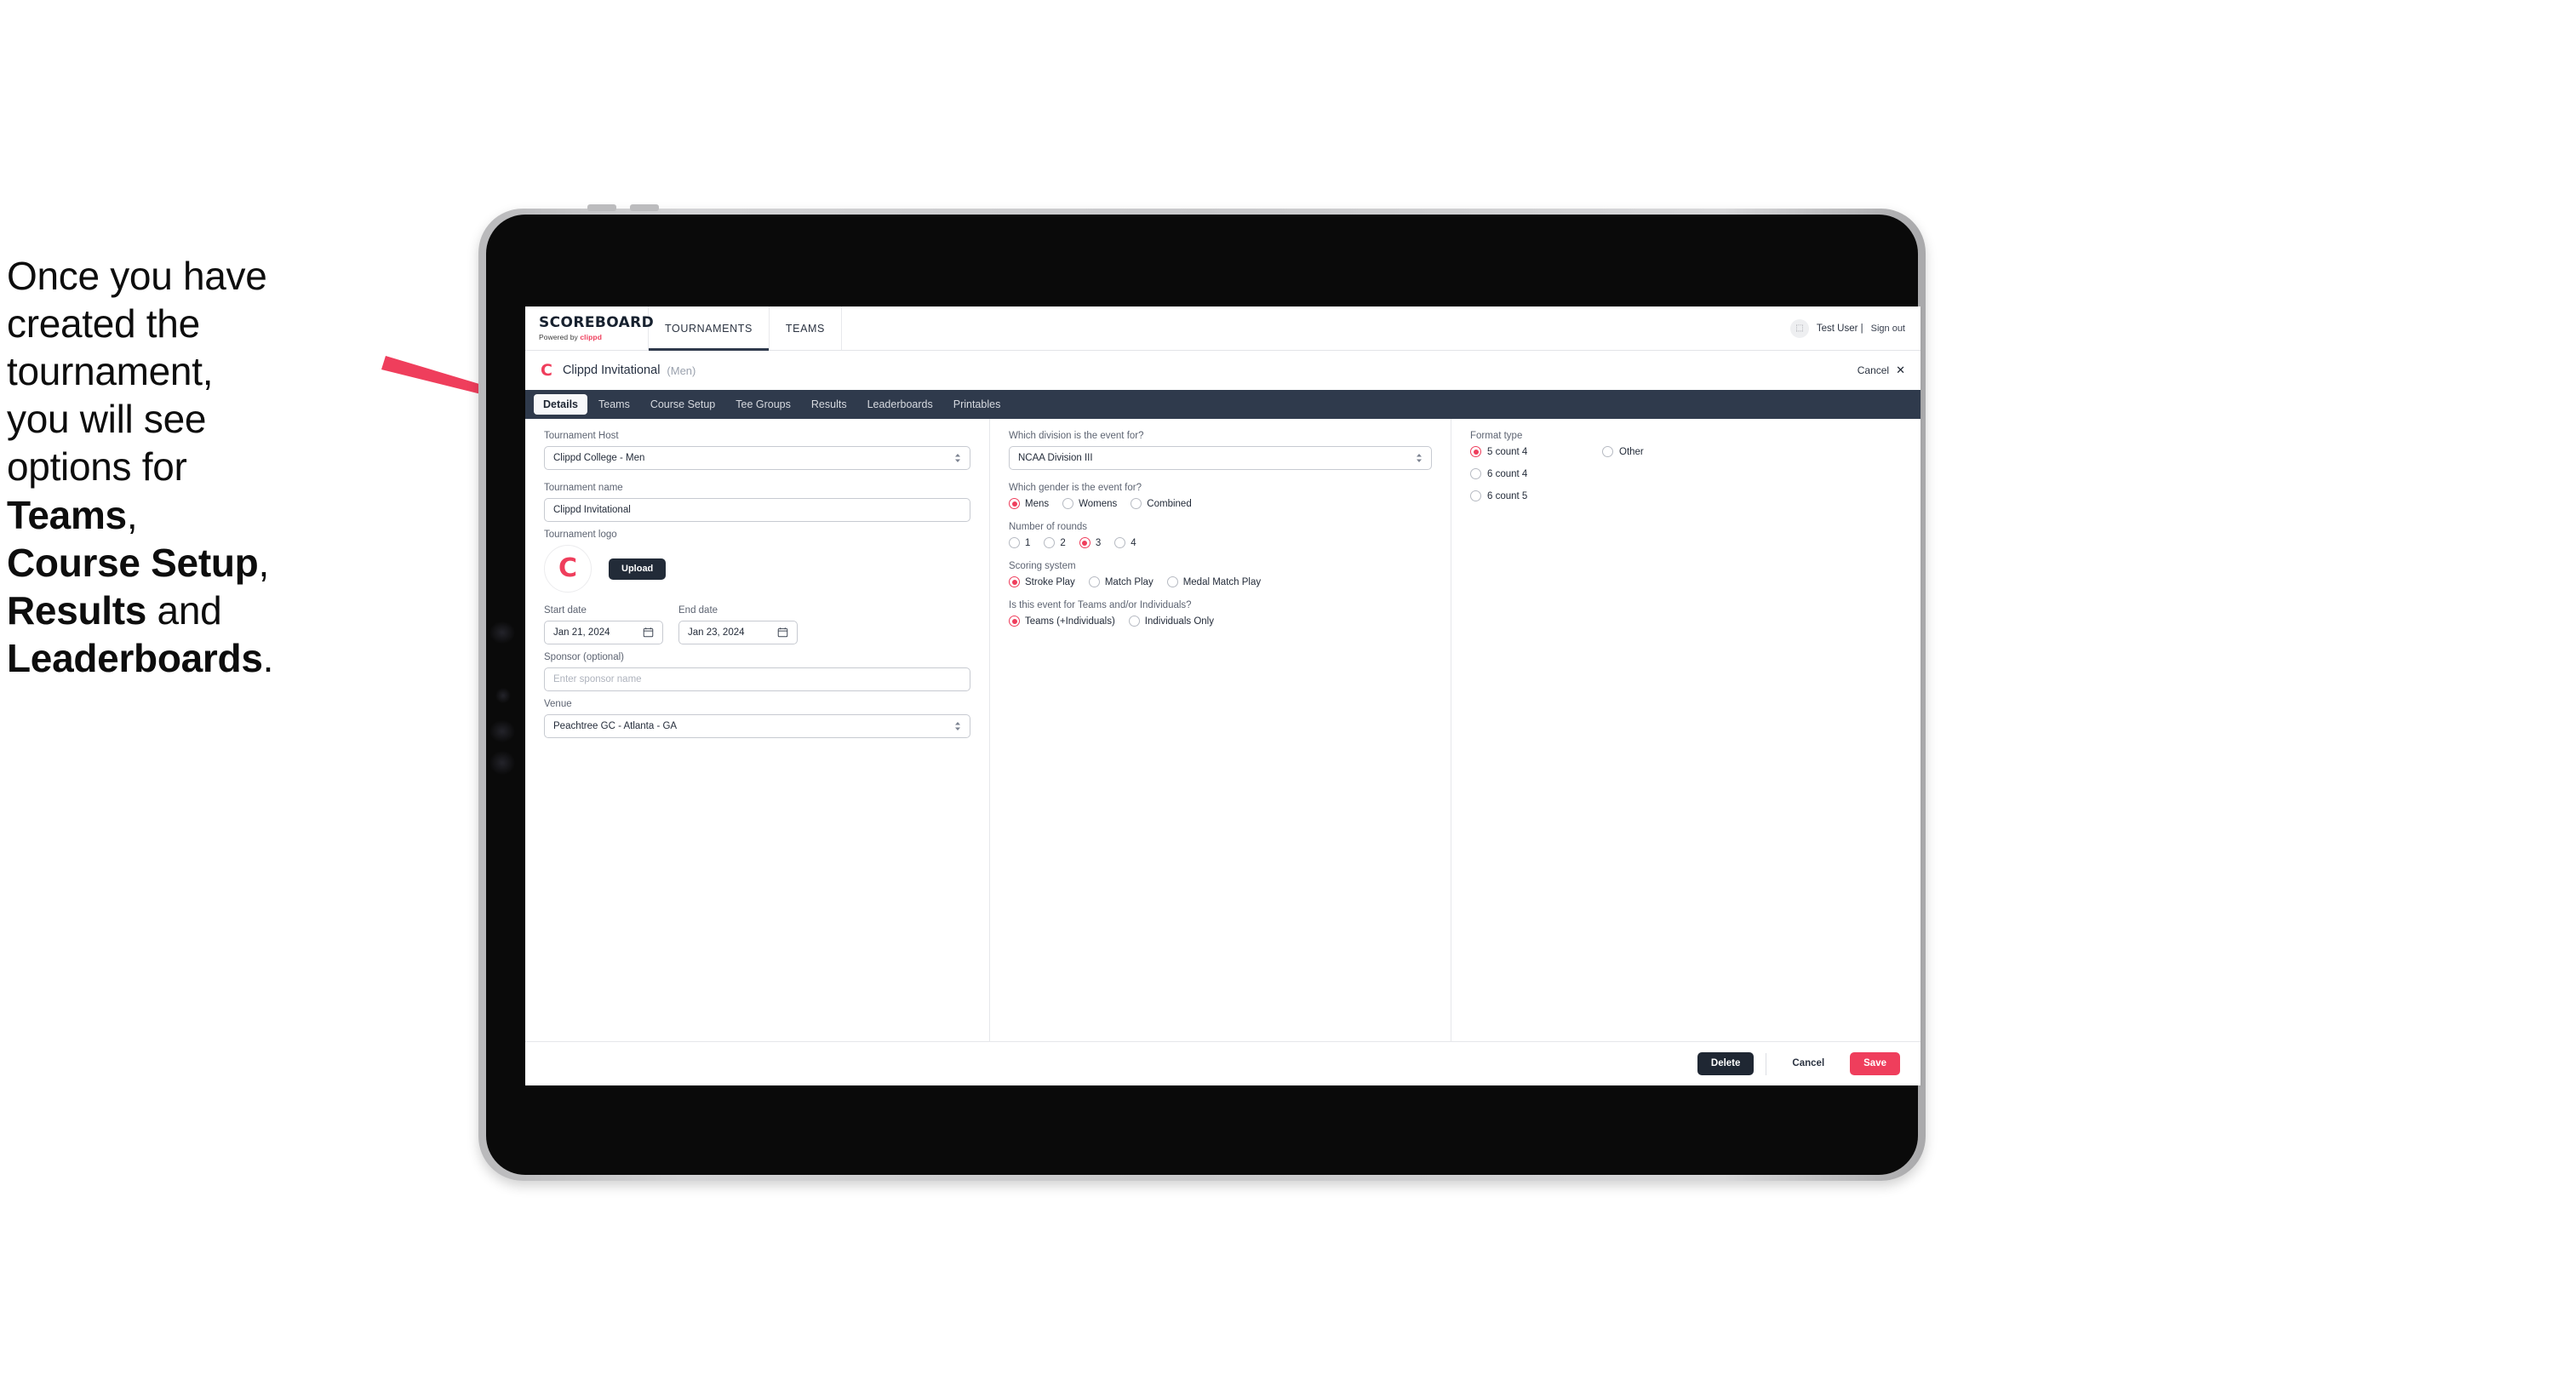 The image size is (2576, 1386). I want to click on nav-item-teams: TEAMS, so click(806, 328).